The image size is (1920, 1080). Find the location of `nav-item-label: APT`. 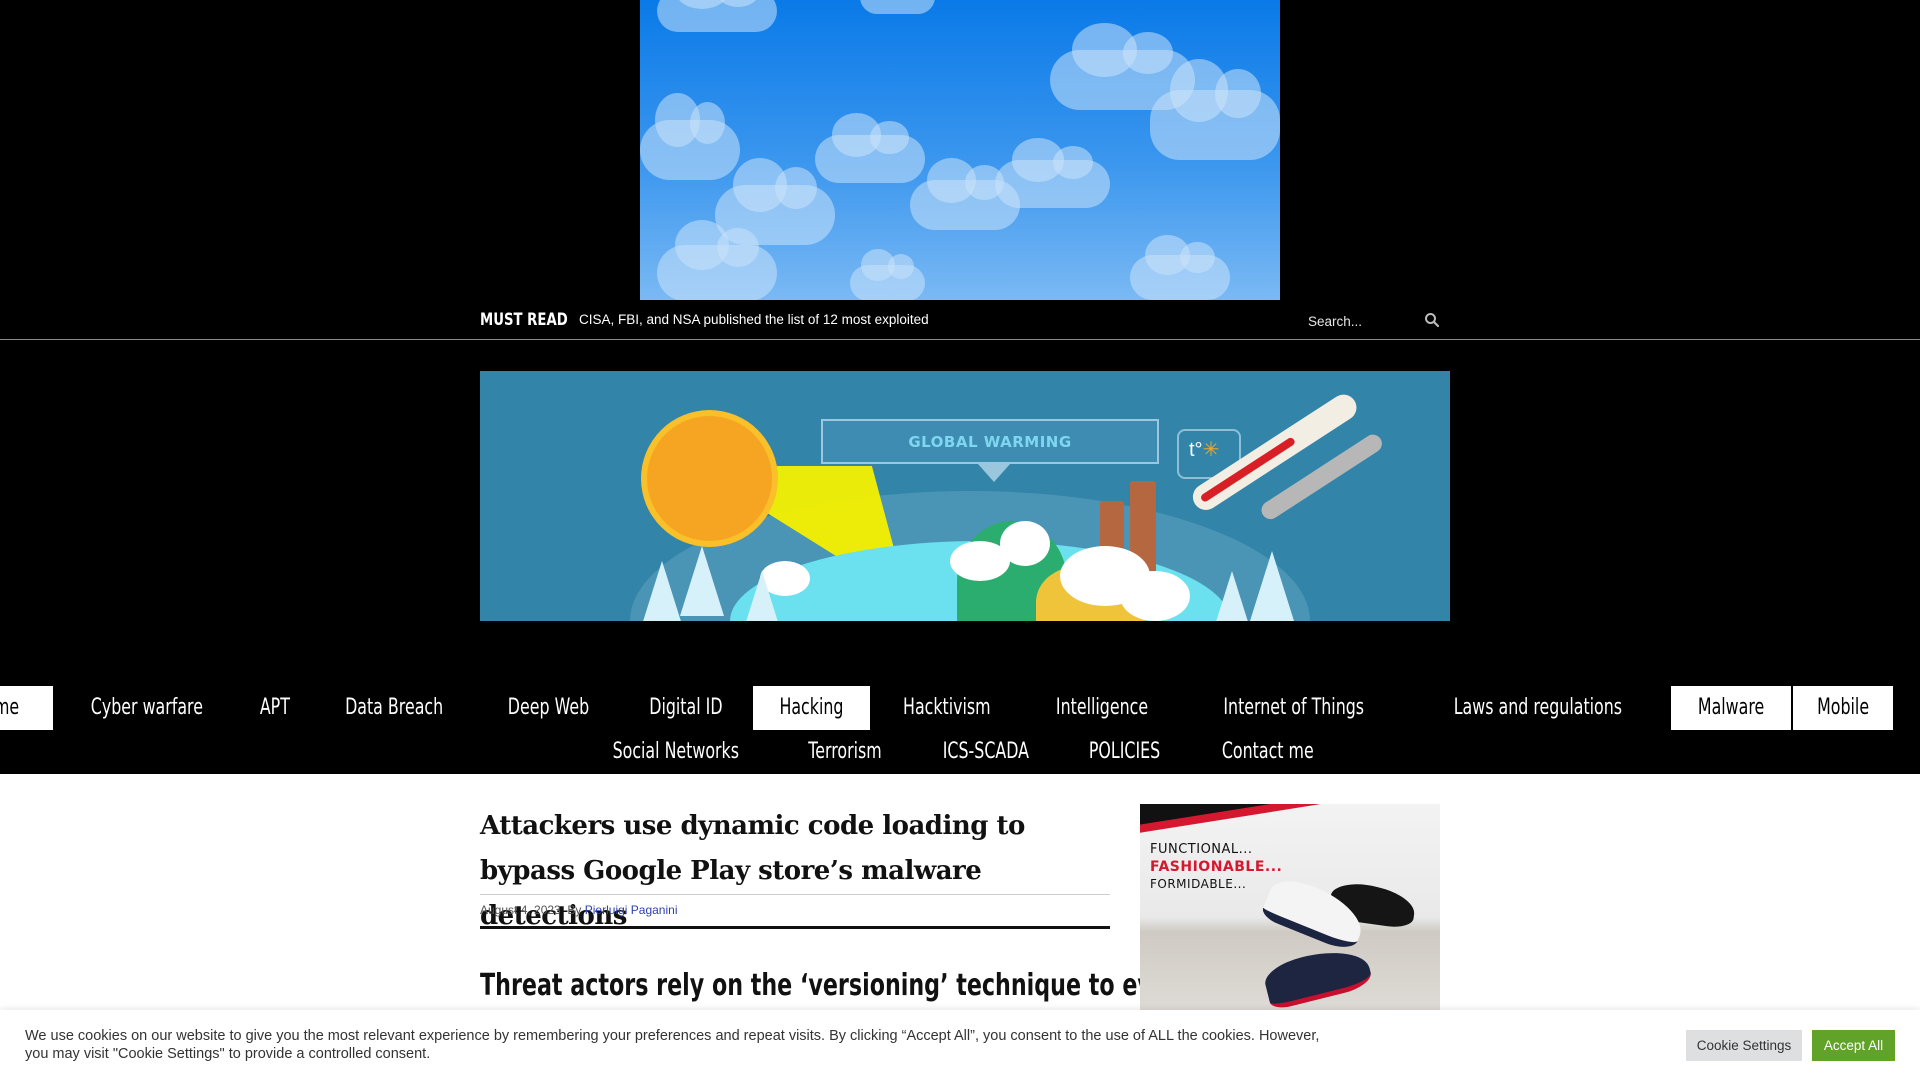

nav-item-label: APT is located at coordinates (275, 707).